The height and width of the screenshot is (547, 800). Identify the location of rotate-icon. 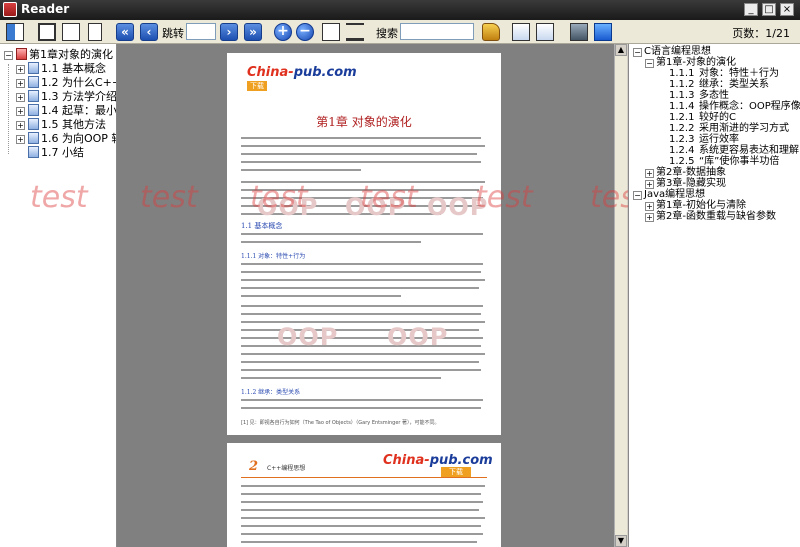
(331, 32).